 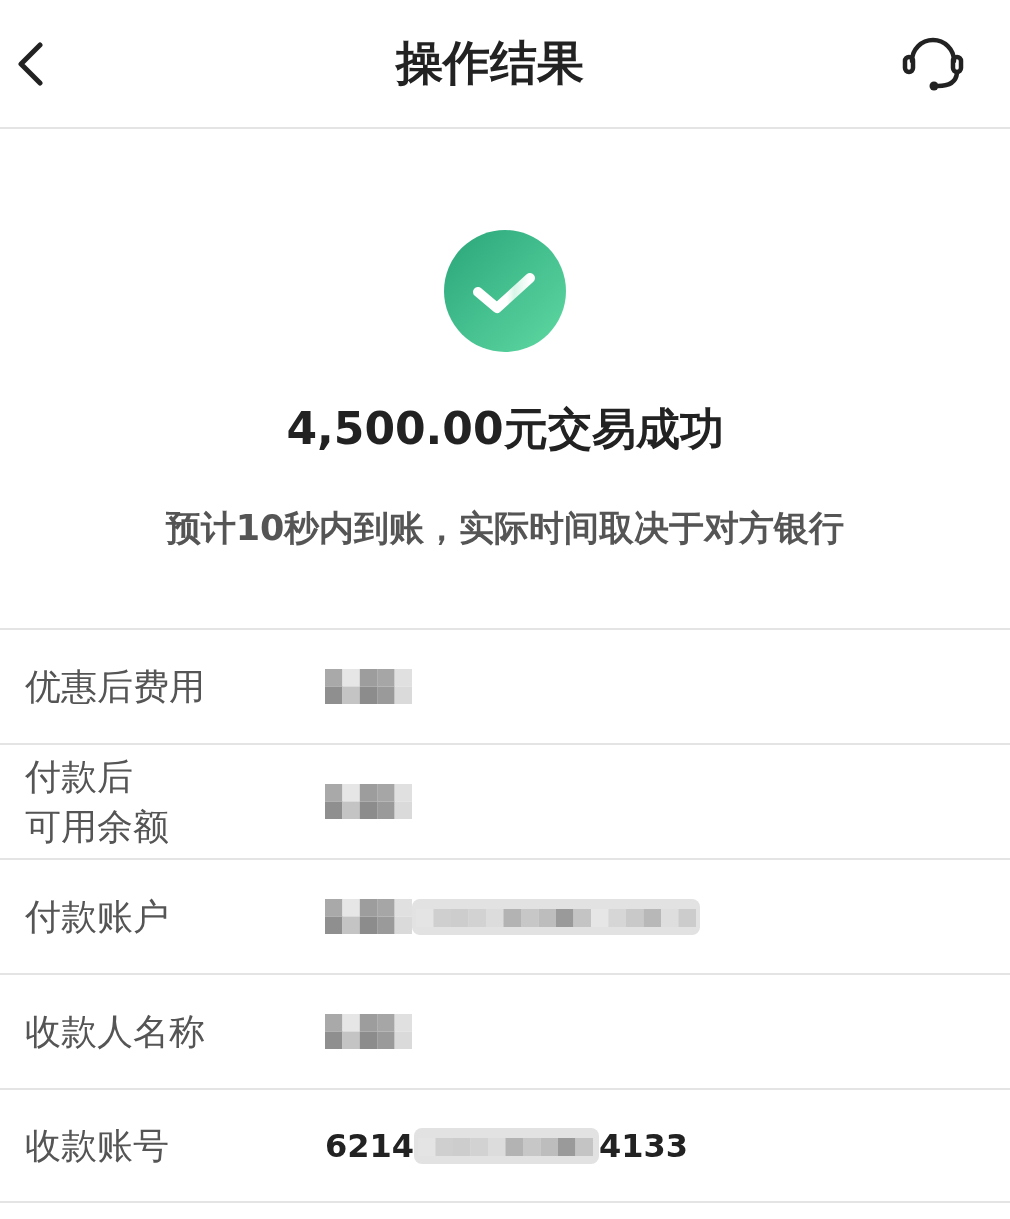 I want to click on arrival-notice: 预计10秒内到账，实际时间取决于对方银行, so click(x=505, y=528).